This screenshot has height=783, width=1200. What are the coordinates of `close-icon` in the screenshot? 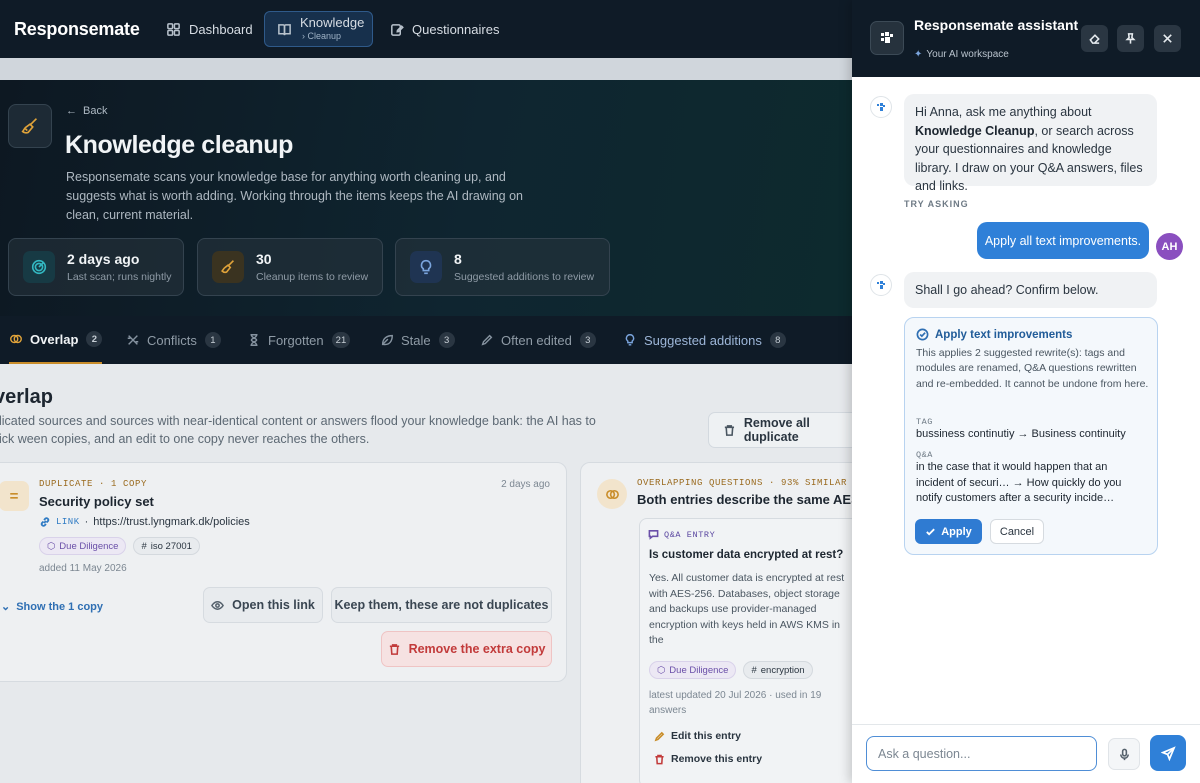 It's located at (1167, 38).